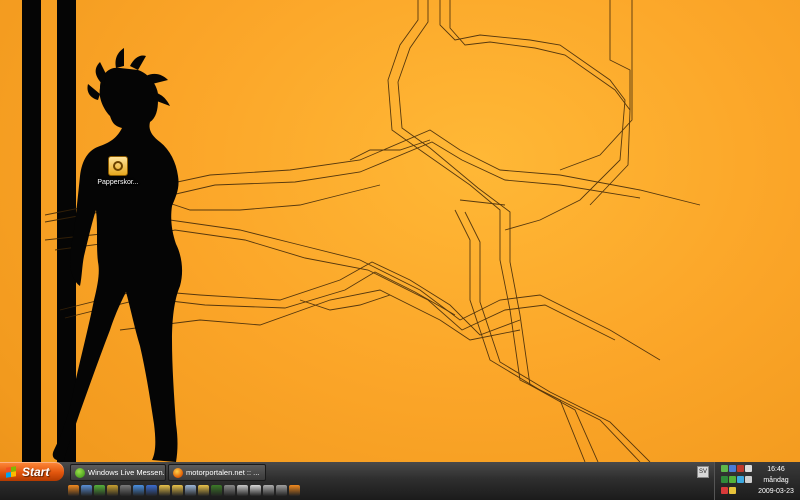  I want to click on start-button: Start, so click(32, 471).